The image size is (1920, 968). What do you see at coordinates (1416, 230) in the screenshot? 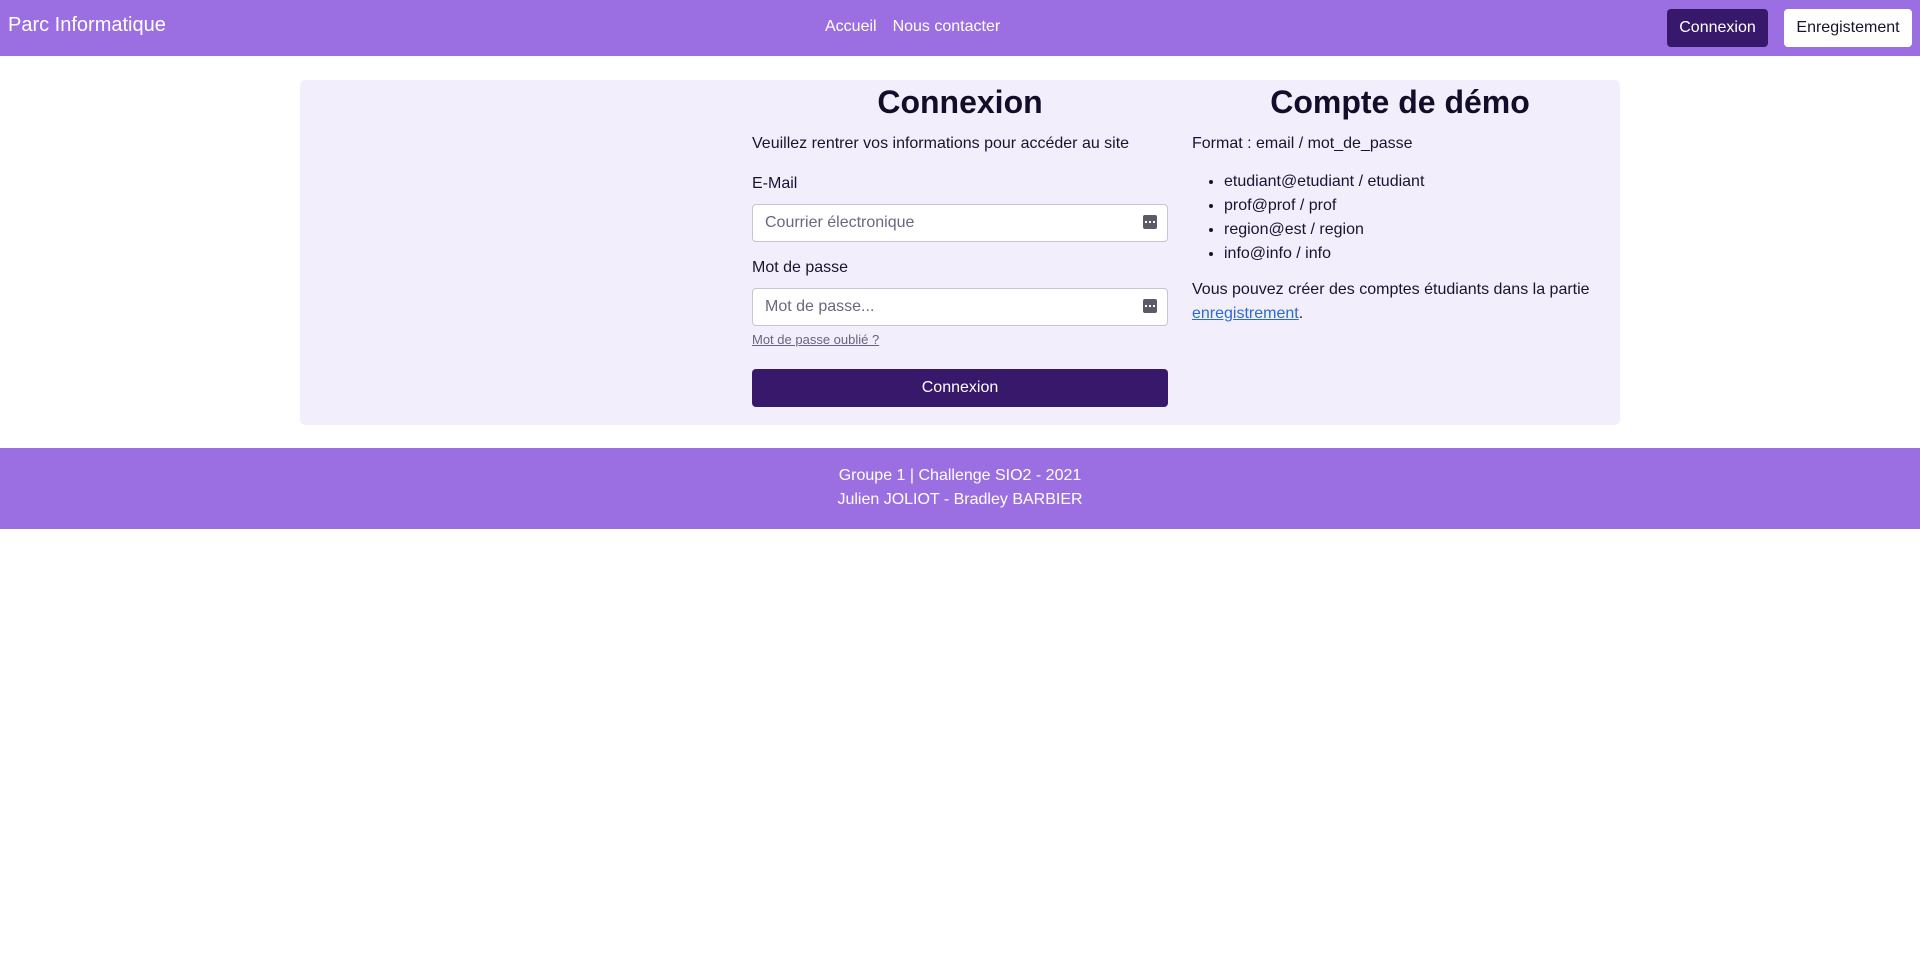
I see `list-item: region@est / region` at bounding box center [1416, 230].